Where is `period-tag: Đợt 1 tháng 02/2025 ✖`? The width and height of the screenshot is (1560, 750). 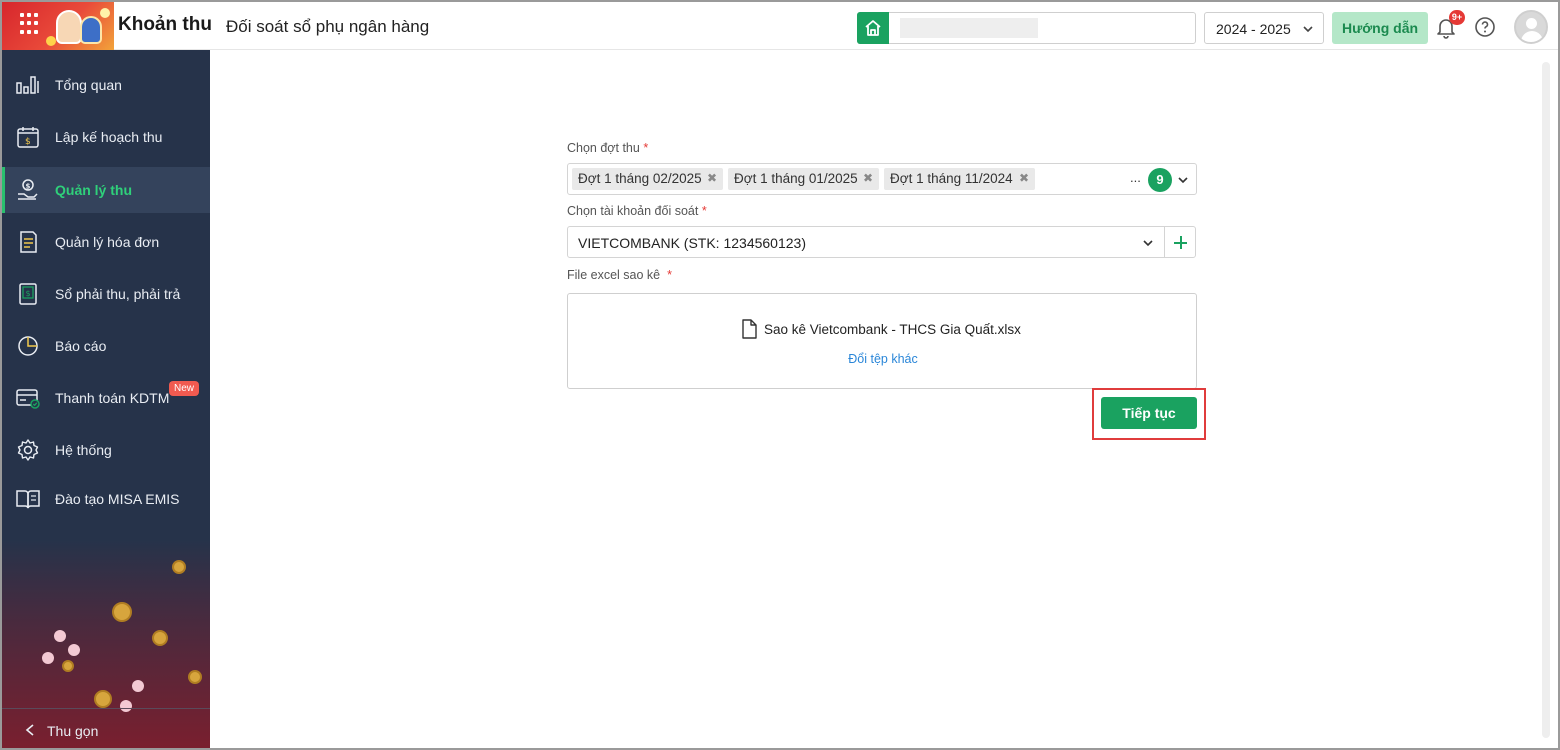 period-tag: Đợt 1 tháng 02/2025 ✖ is located at coordinates (647, 179).